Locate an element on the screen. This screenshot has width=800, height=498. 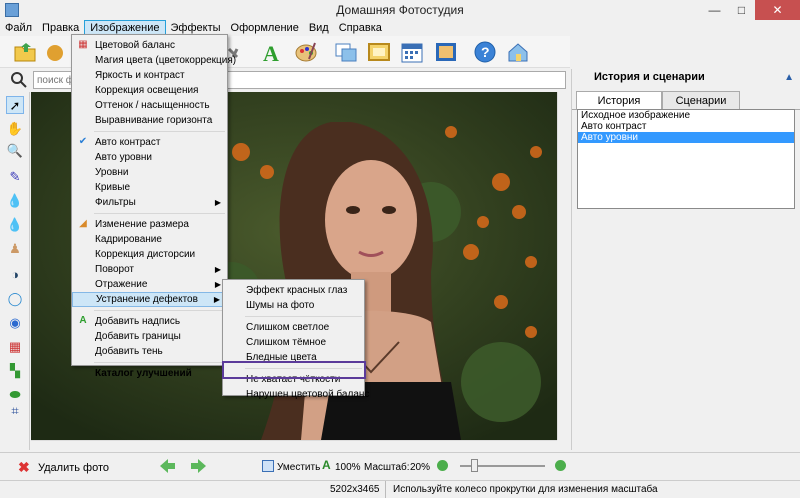
minimize-button: — is located at coordinates (714, 10).